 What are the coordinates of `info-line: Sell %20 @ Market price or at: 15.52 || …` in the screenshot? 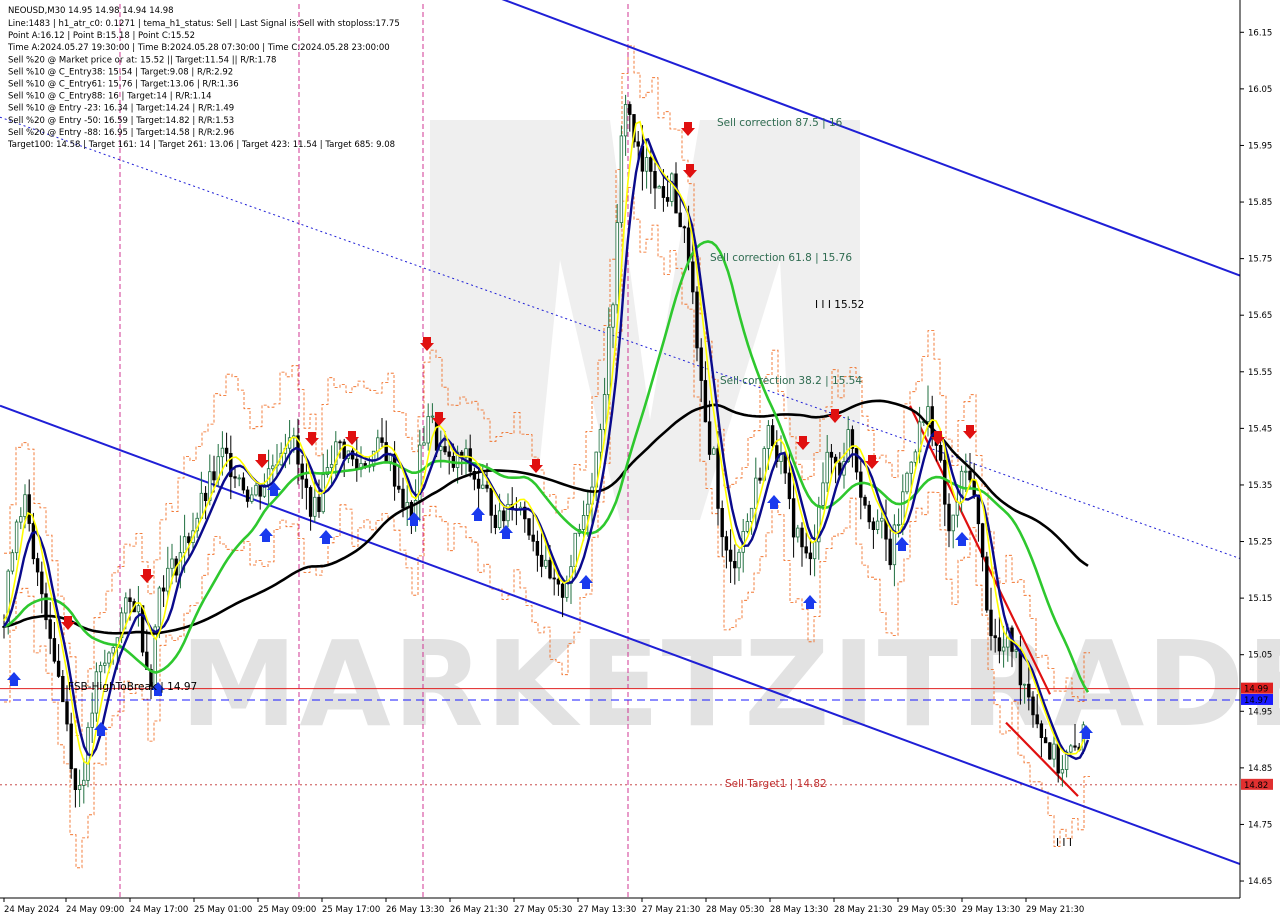 It's located at (142, 60).